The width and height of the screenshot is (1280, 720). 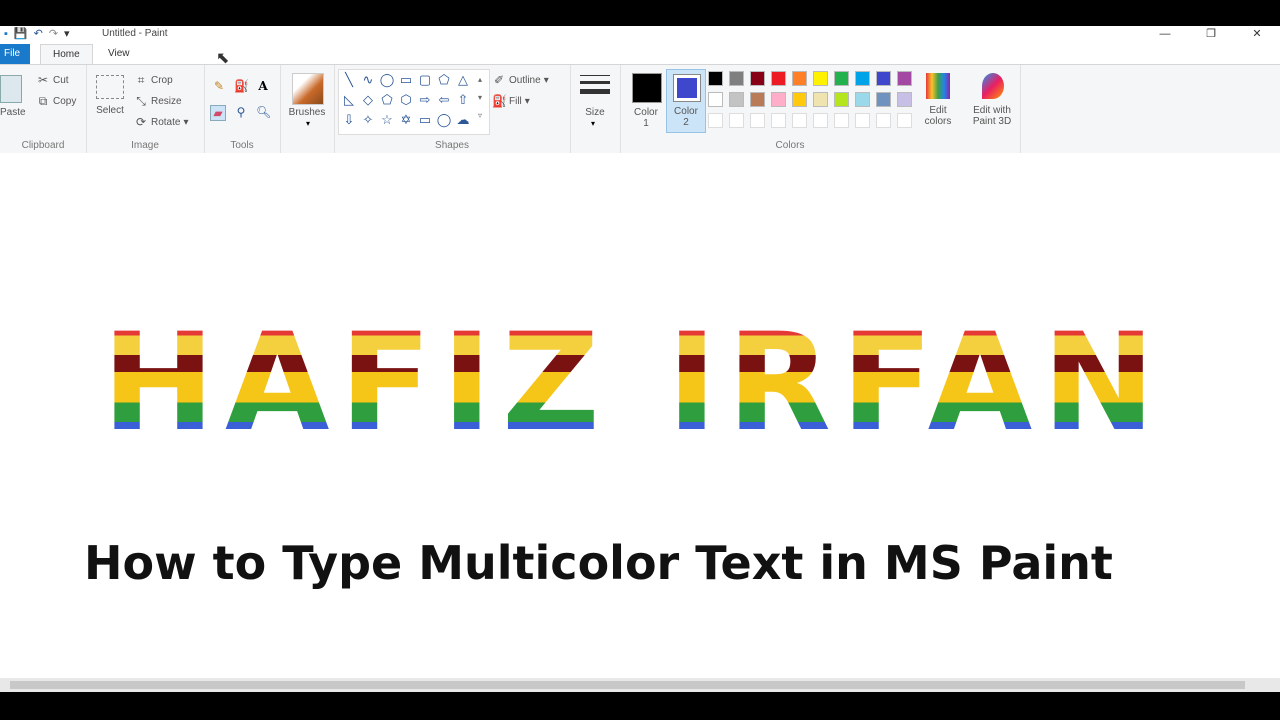 What do you see at coordinates (425, 120) in the screenshot?
I see `callout-rect-icon: ▭` at bounding box center [425, 120].